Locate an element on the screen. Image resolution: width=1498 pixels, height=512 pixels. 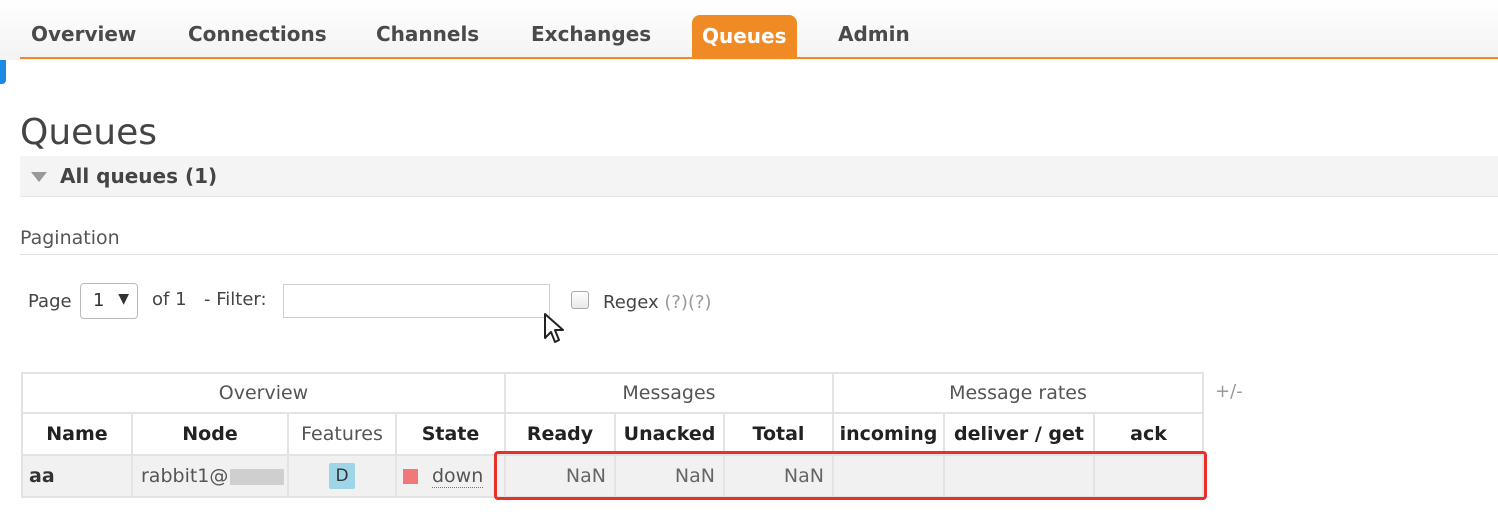
regex-checkbox is located at coordinates (580, 300).